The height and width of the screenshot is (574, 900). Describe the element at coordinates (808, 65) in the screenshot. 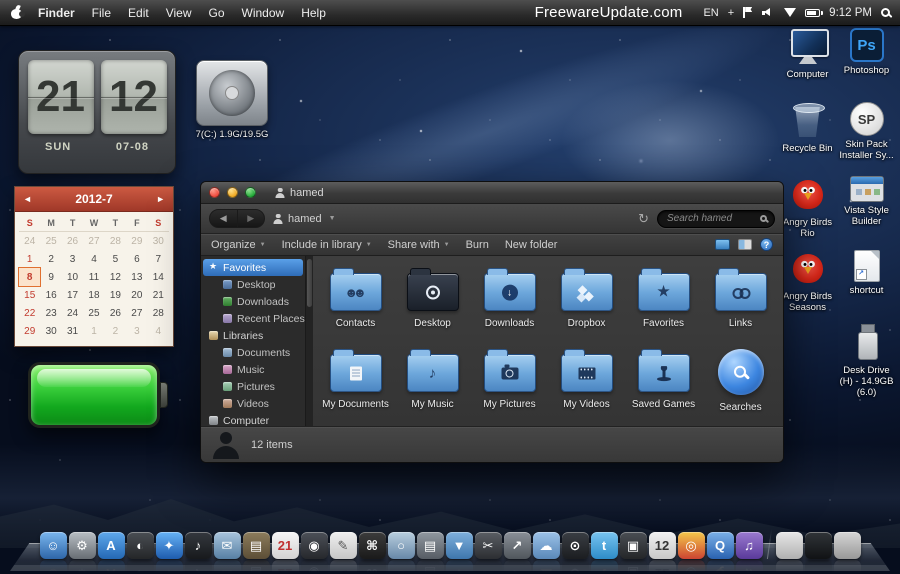

I see `desktop-icon-computer: Computer` at that location.